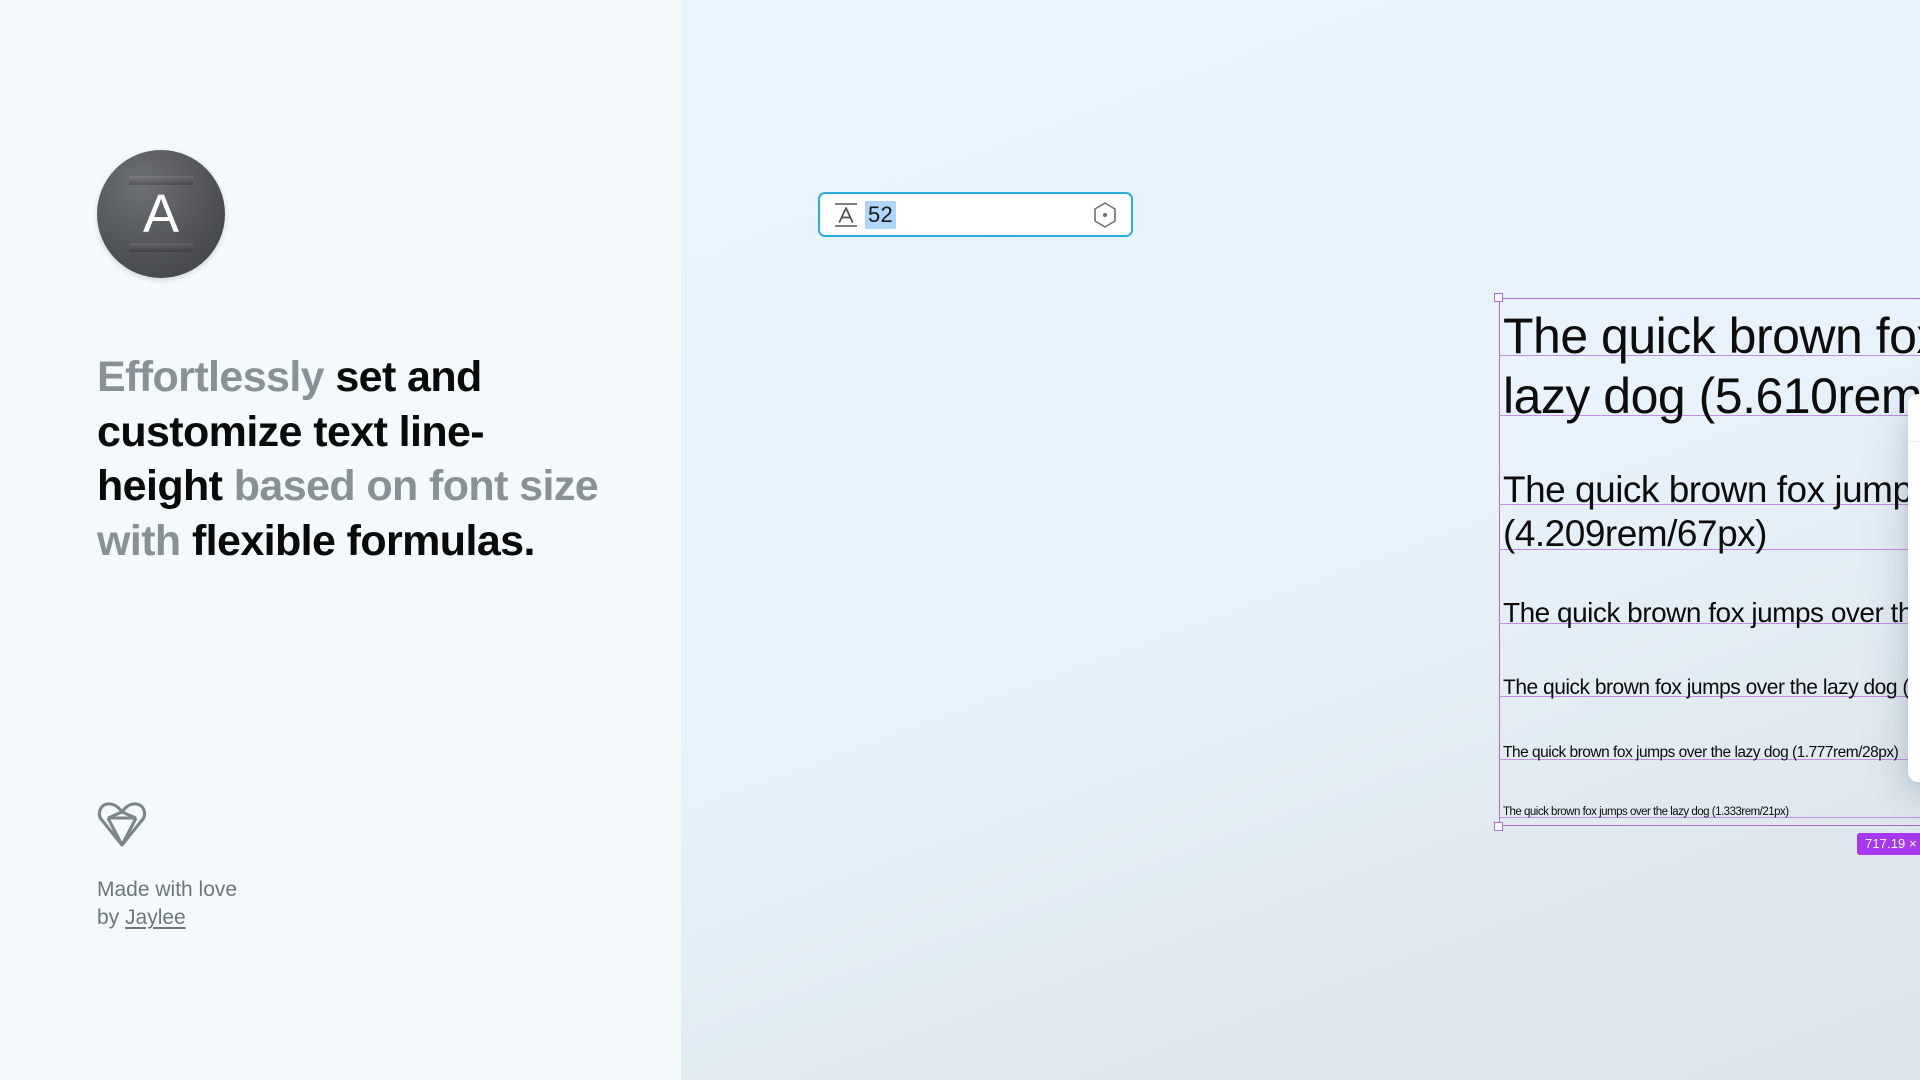  Describe the element at coordinates (122, 824) in the screenshot. I see `heart-gem-icon` at that location.